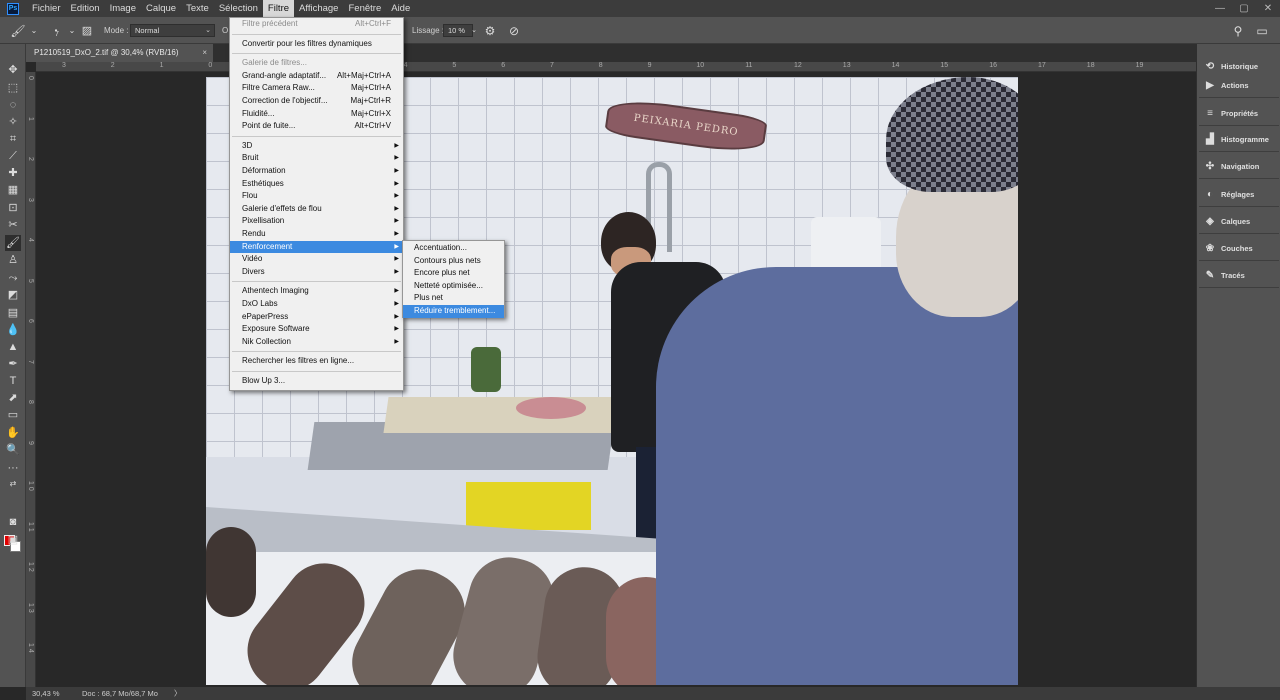 The image size is (1280, 700). What do you see at coordinates (1240, 194) in the screenshot?
I see `panel-reglages: ◐ Réglages` at bounding box center [1240, 194].